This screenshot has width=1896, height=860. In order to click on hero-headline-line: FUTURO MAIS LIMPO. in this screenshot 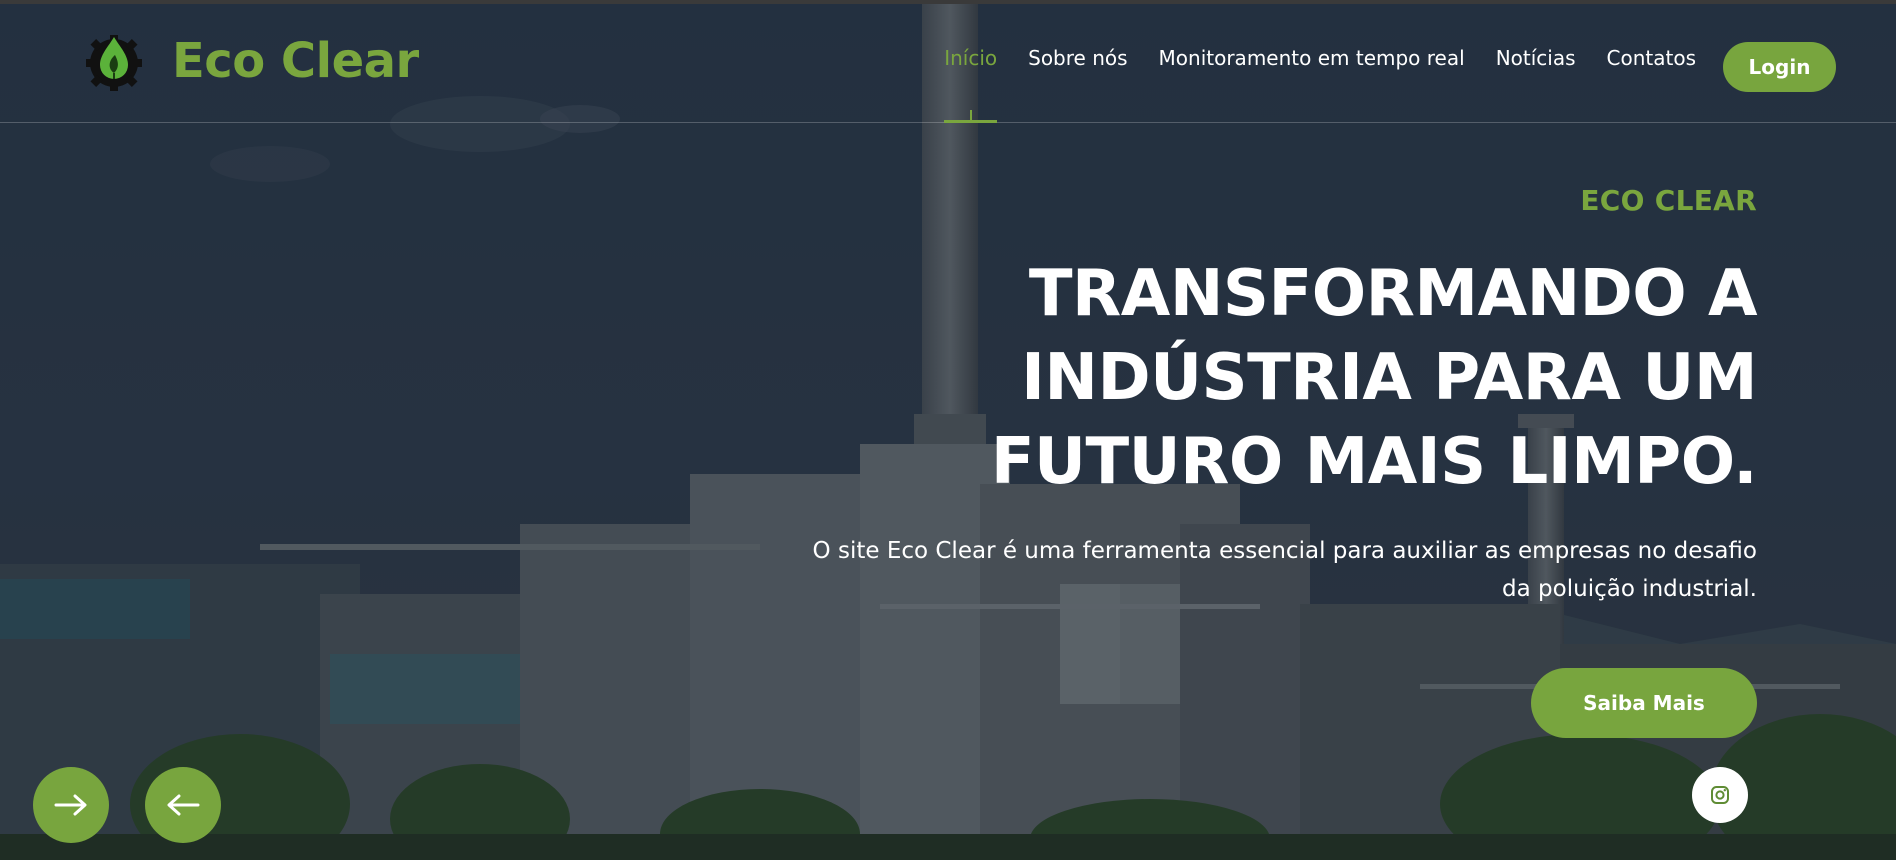, I will do `click(1374, 462)`.